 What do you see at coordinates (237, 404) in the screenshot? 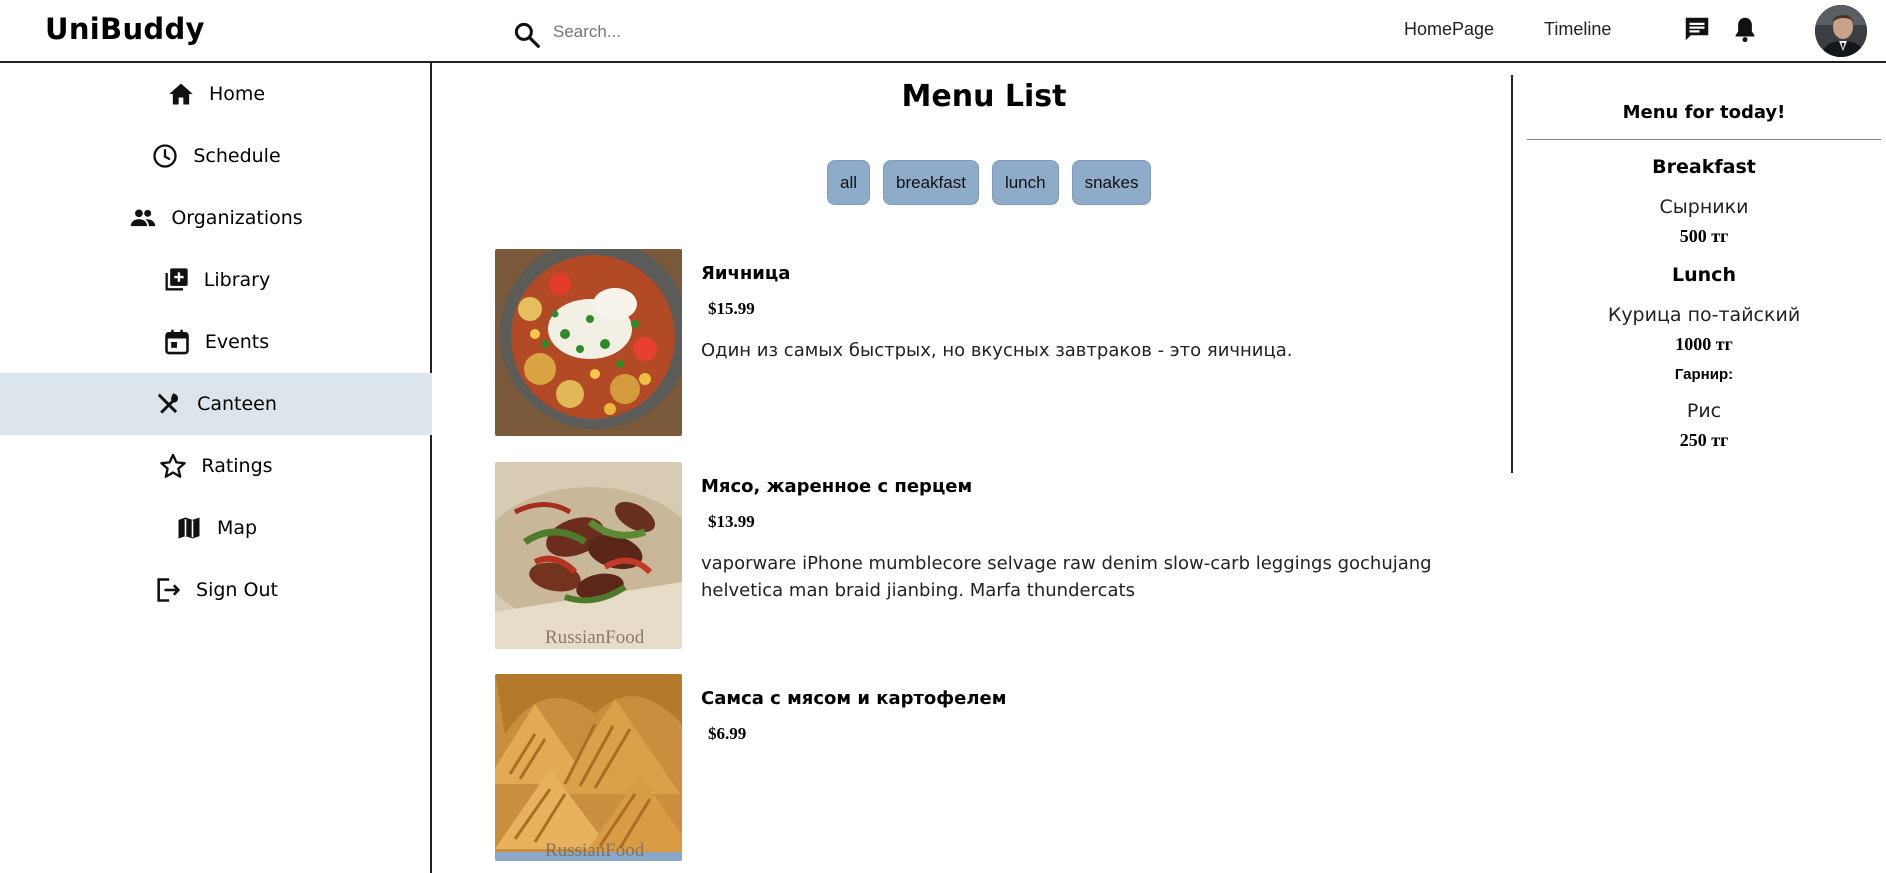
I see `sidebar-item-label: Canteen` at bounding box center [237, 404].